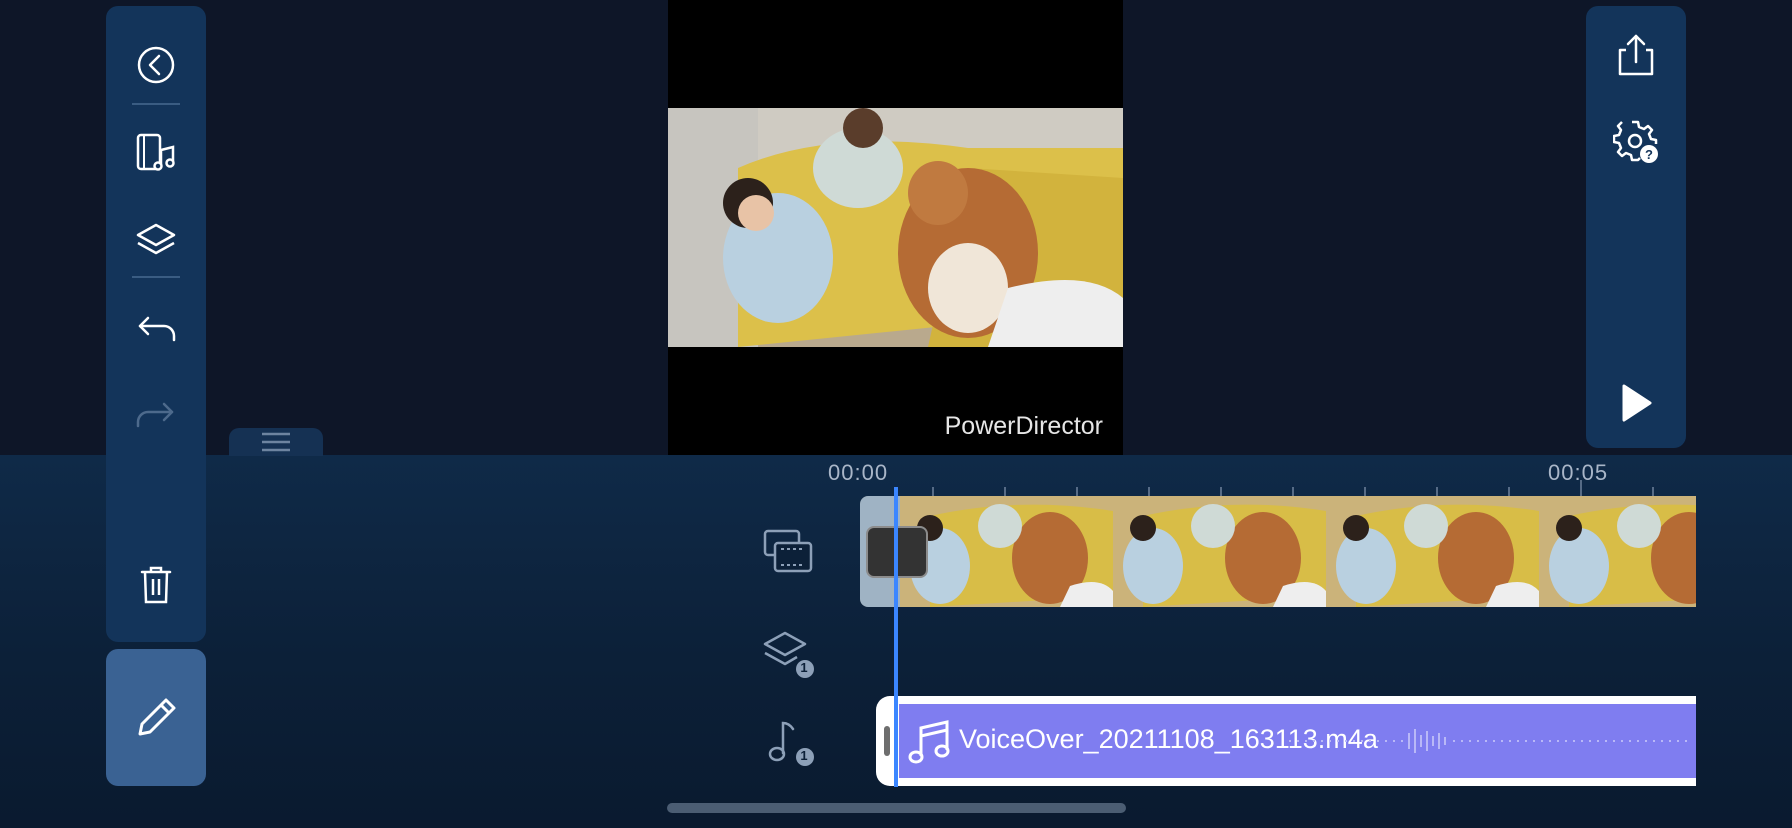 The height and width of the screenshot is (828, 1792). I want to click on audio-waveform, so click(1489, 741).